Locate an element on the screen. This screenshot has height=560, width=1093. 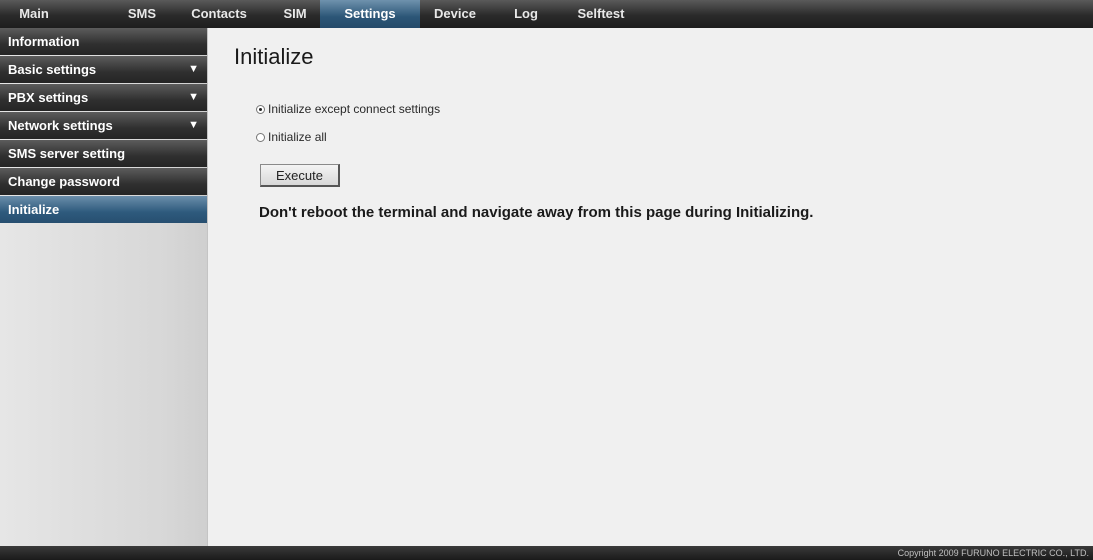
sidebar-item-change-password: Change password is located at coordinates (103, 181).